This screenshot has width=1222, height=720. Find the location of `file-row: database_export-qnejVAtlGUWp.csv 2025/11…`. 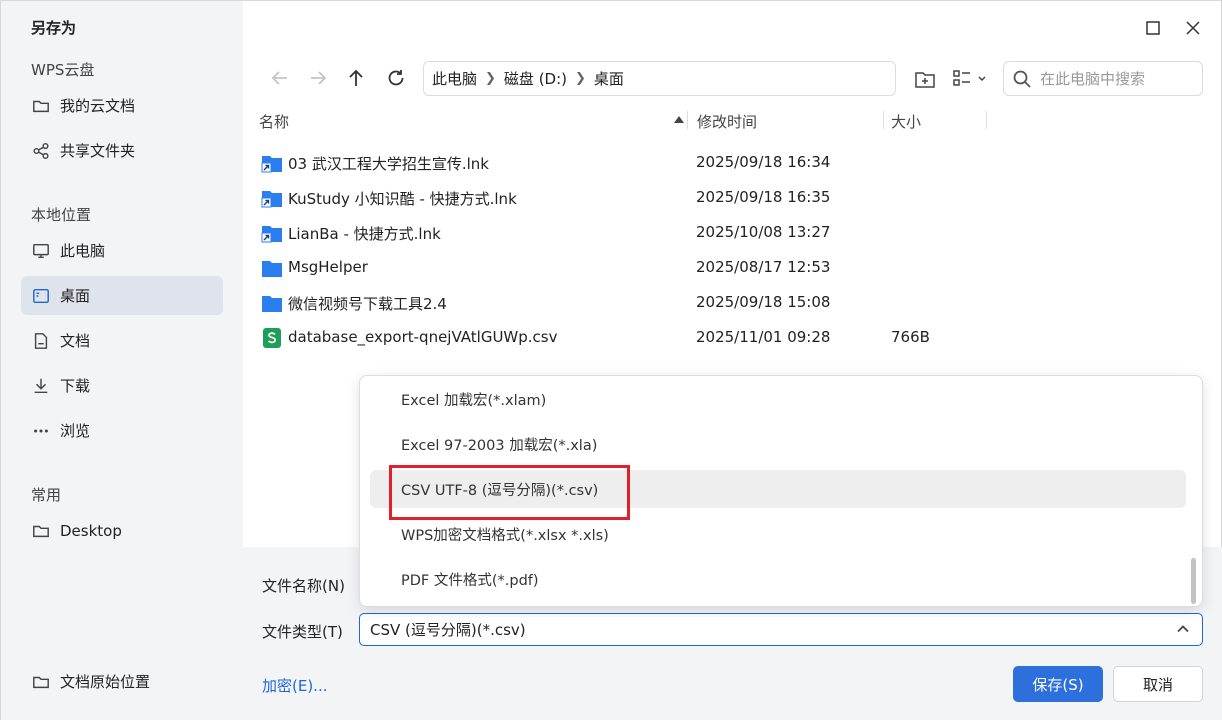

file-row: database_export-qnejVAtlGUWp.csv 2025/11… is located at coordinates (731, 338).